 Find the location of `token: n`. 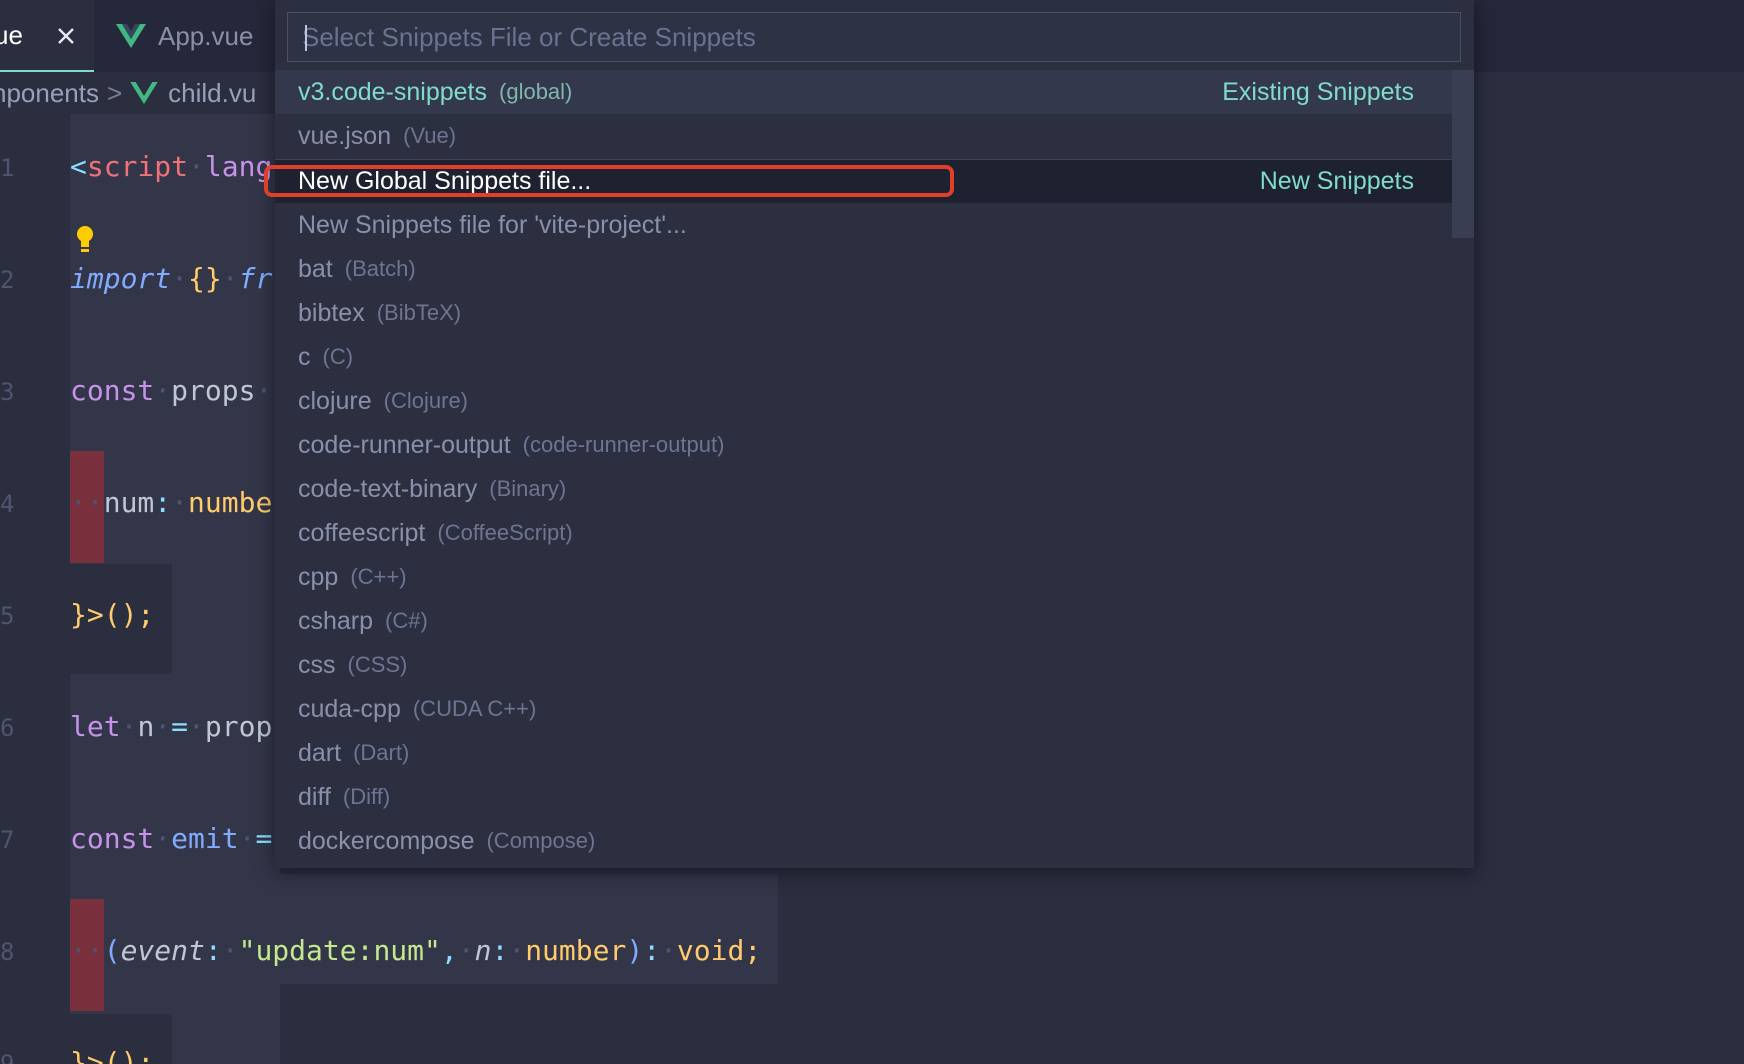

token: n is located at coordinates (146, 726).